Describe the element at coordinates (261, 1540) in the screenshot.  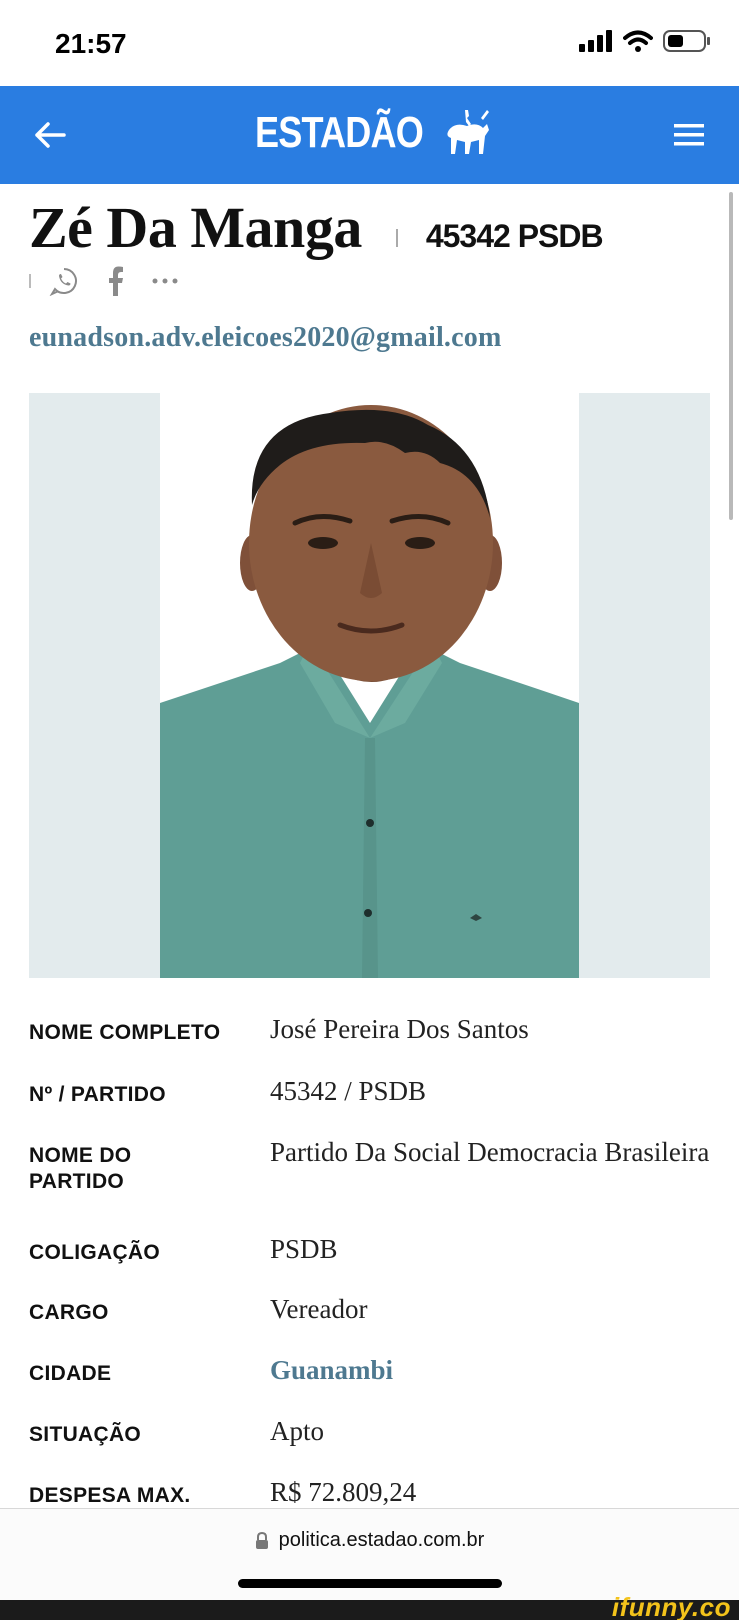
I see `lock-icon` at that location.